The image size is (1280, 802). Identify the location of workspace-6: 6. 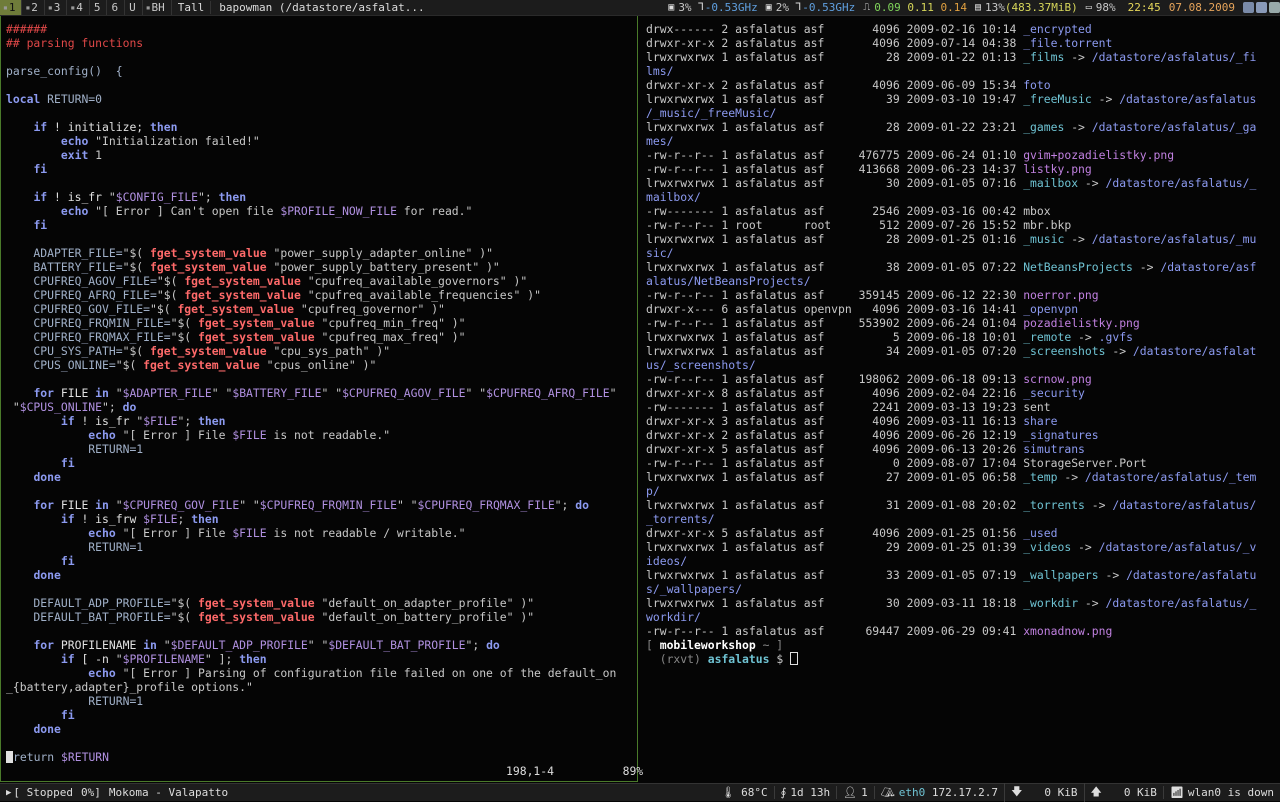
(116, 7).